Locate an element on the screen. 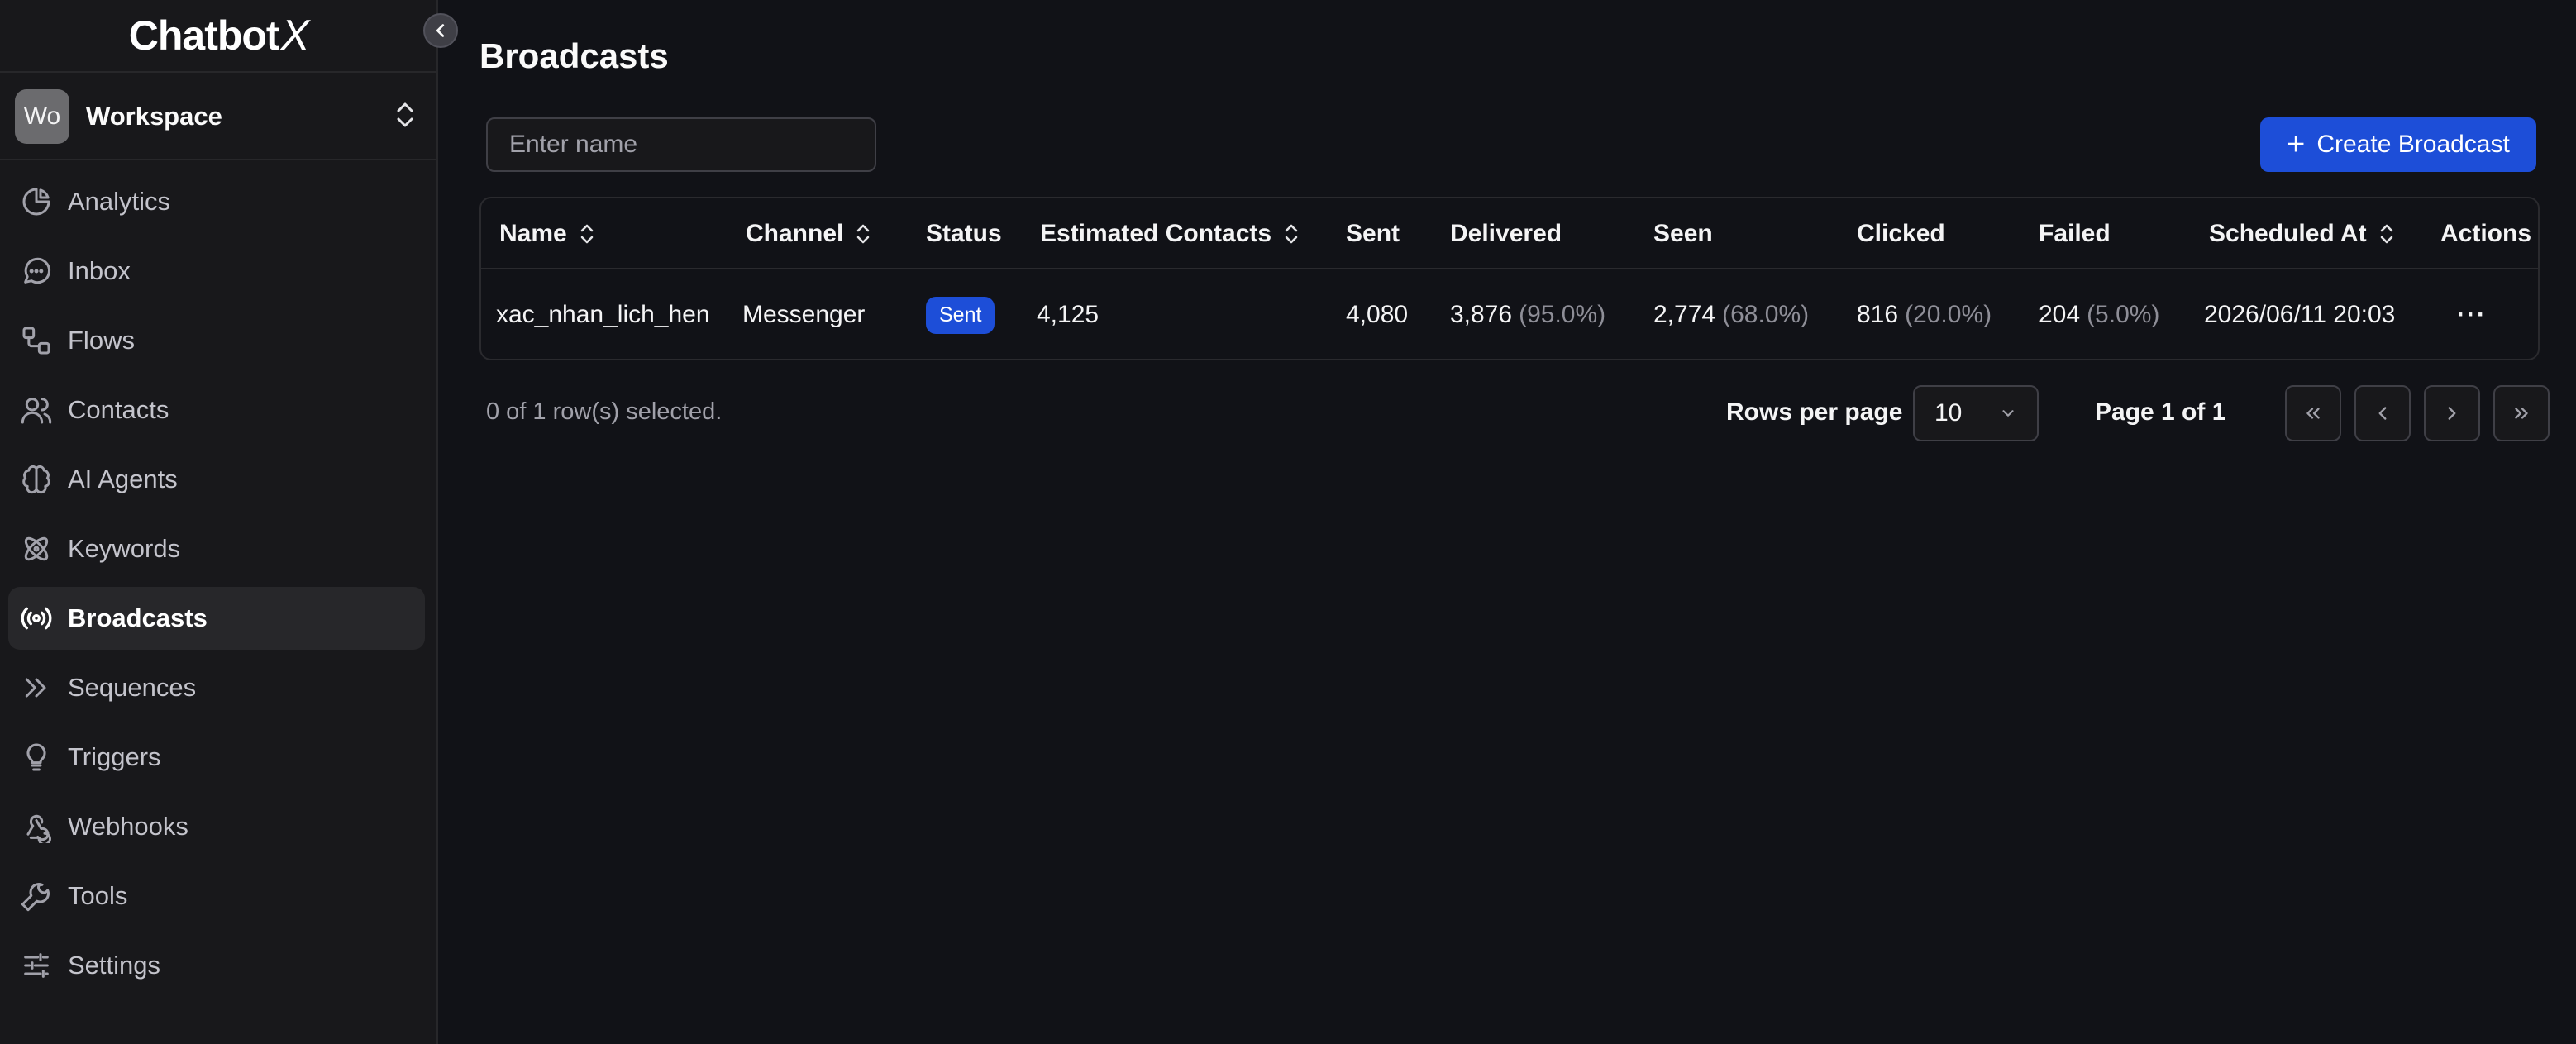 The width and height of the screenshot is (2576, 1044). sidebar-item-label: Sequences is located at coordinates (132, 688).